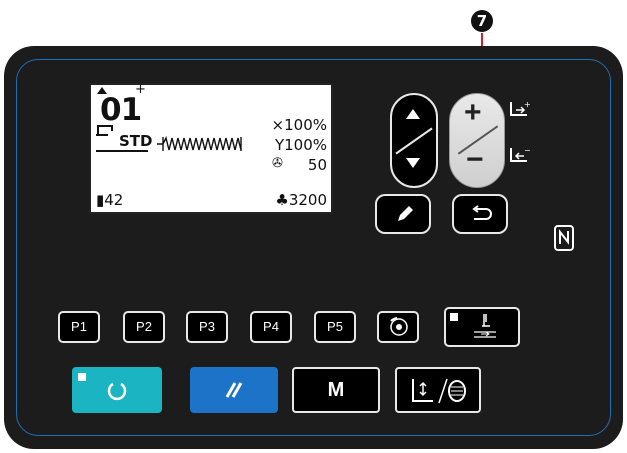 This screenshot has width=627, height=453. What do you see at coordinates (307, 200) in the screenshot?
I see `production-counter-value: 3200` at bounding box center [307, 200].